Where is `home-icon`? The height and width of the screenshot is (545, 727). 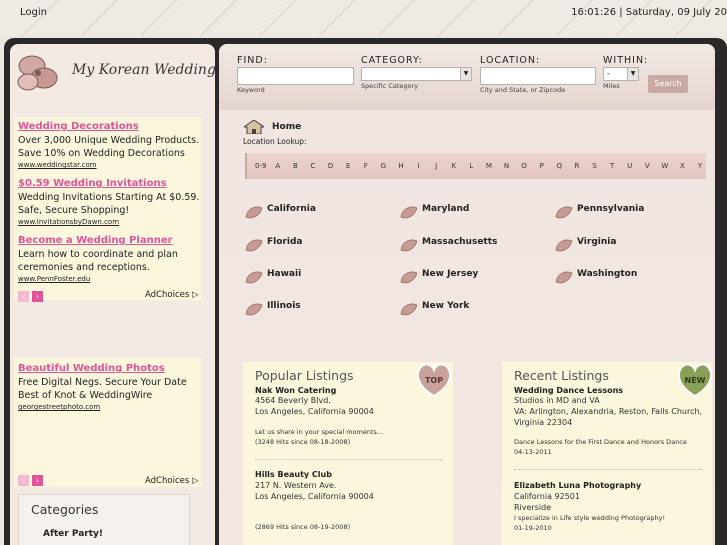
home-icon is located at coordinates (254, 127).